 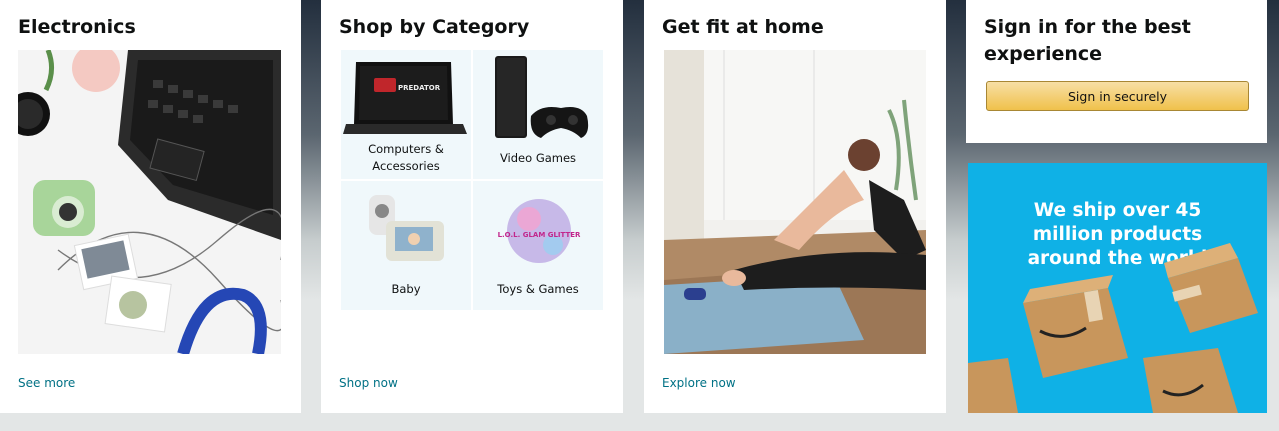 What do you see at coordinates (699, 383) in the screenshot?
I see `explore-now-link: Explore now` at bounding box center [699, 383].